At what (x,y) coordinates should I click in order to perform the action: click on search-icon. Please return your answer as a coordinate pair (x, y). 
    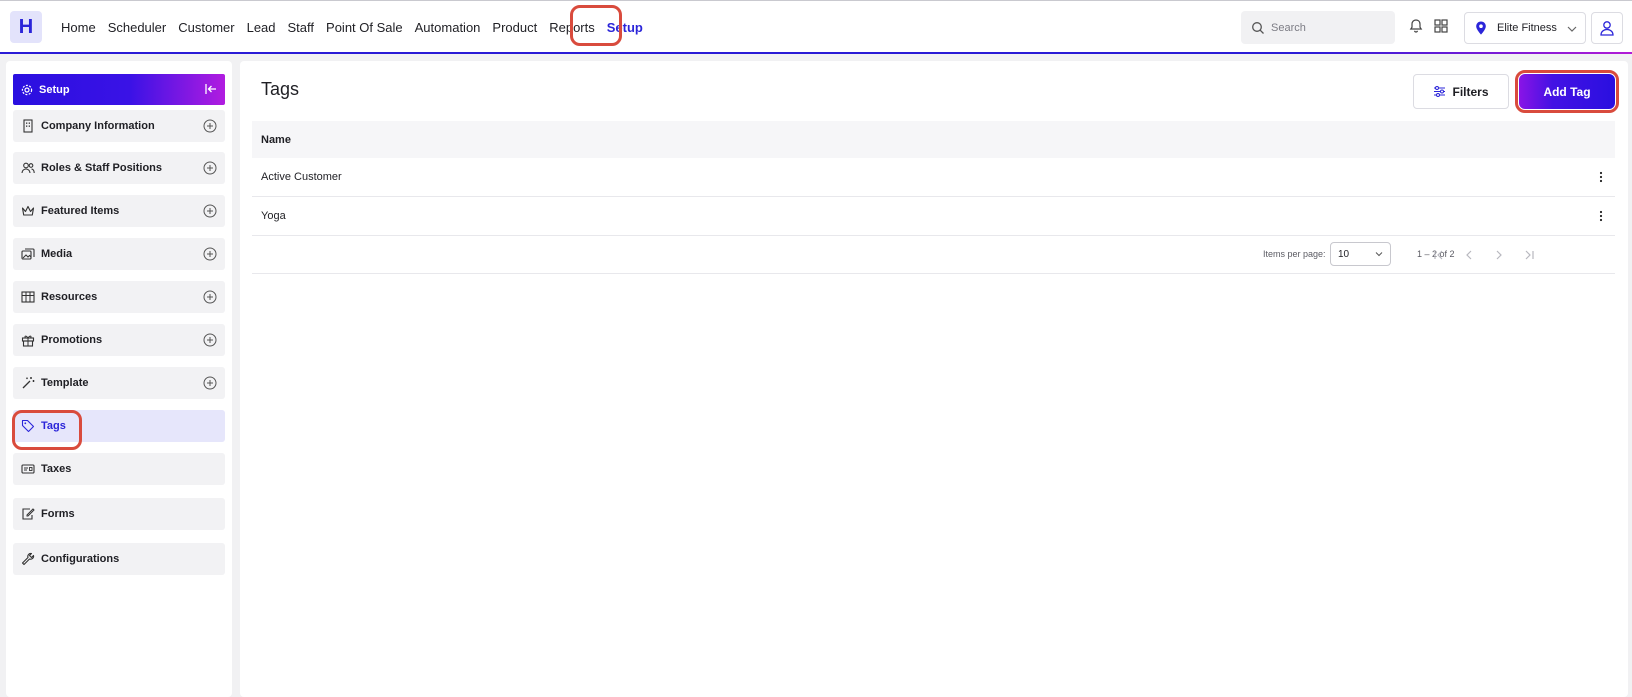
    Looking at the image, I should click on (1258, 27).